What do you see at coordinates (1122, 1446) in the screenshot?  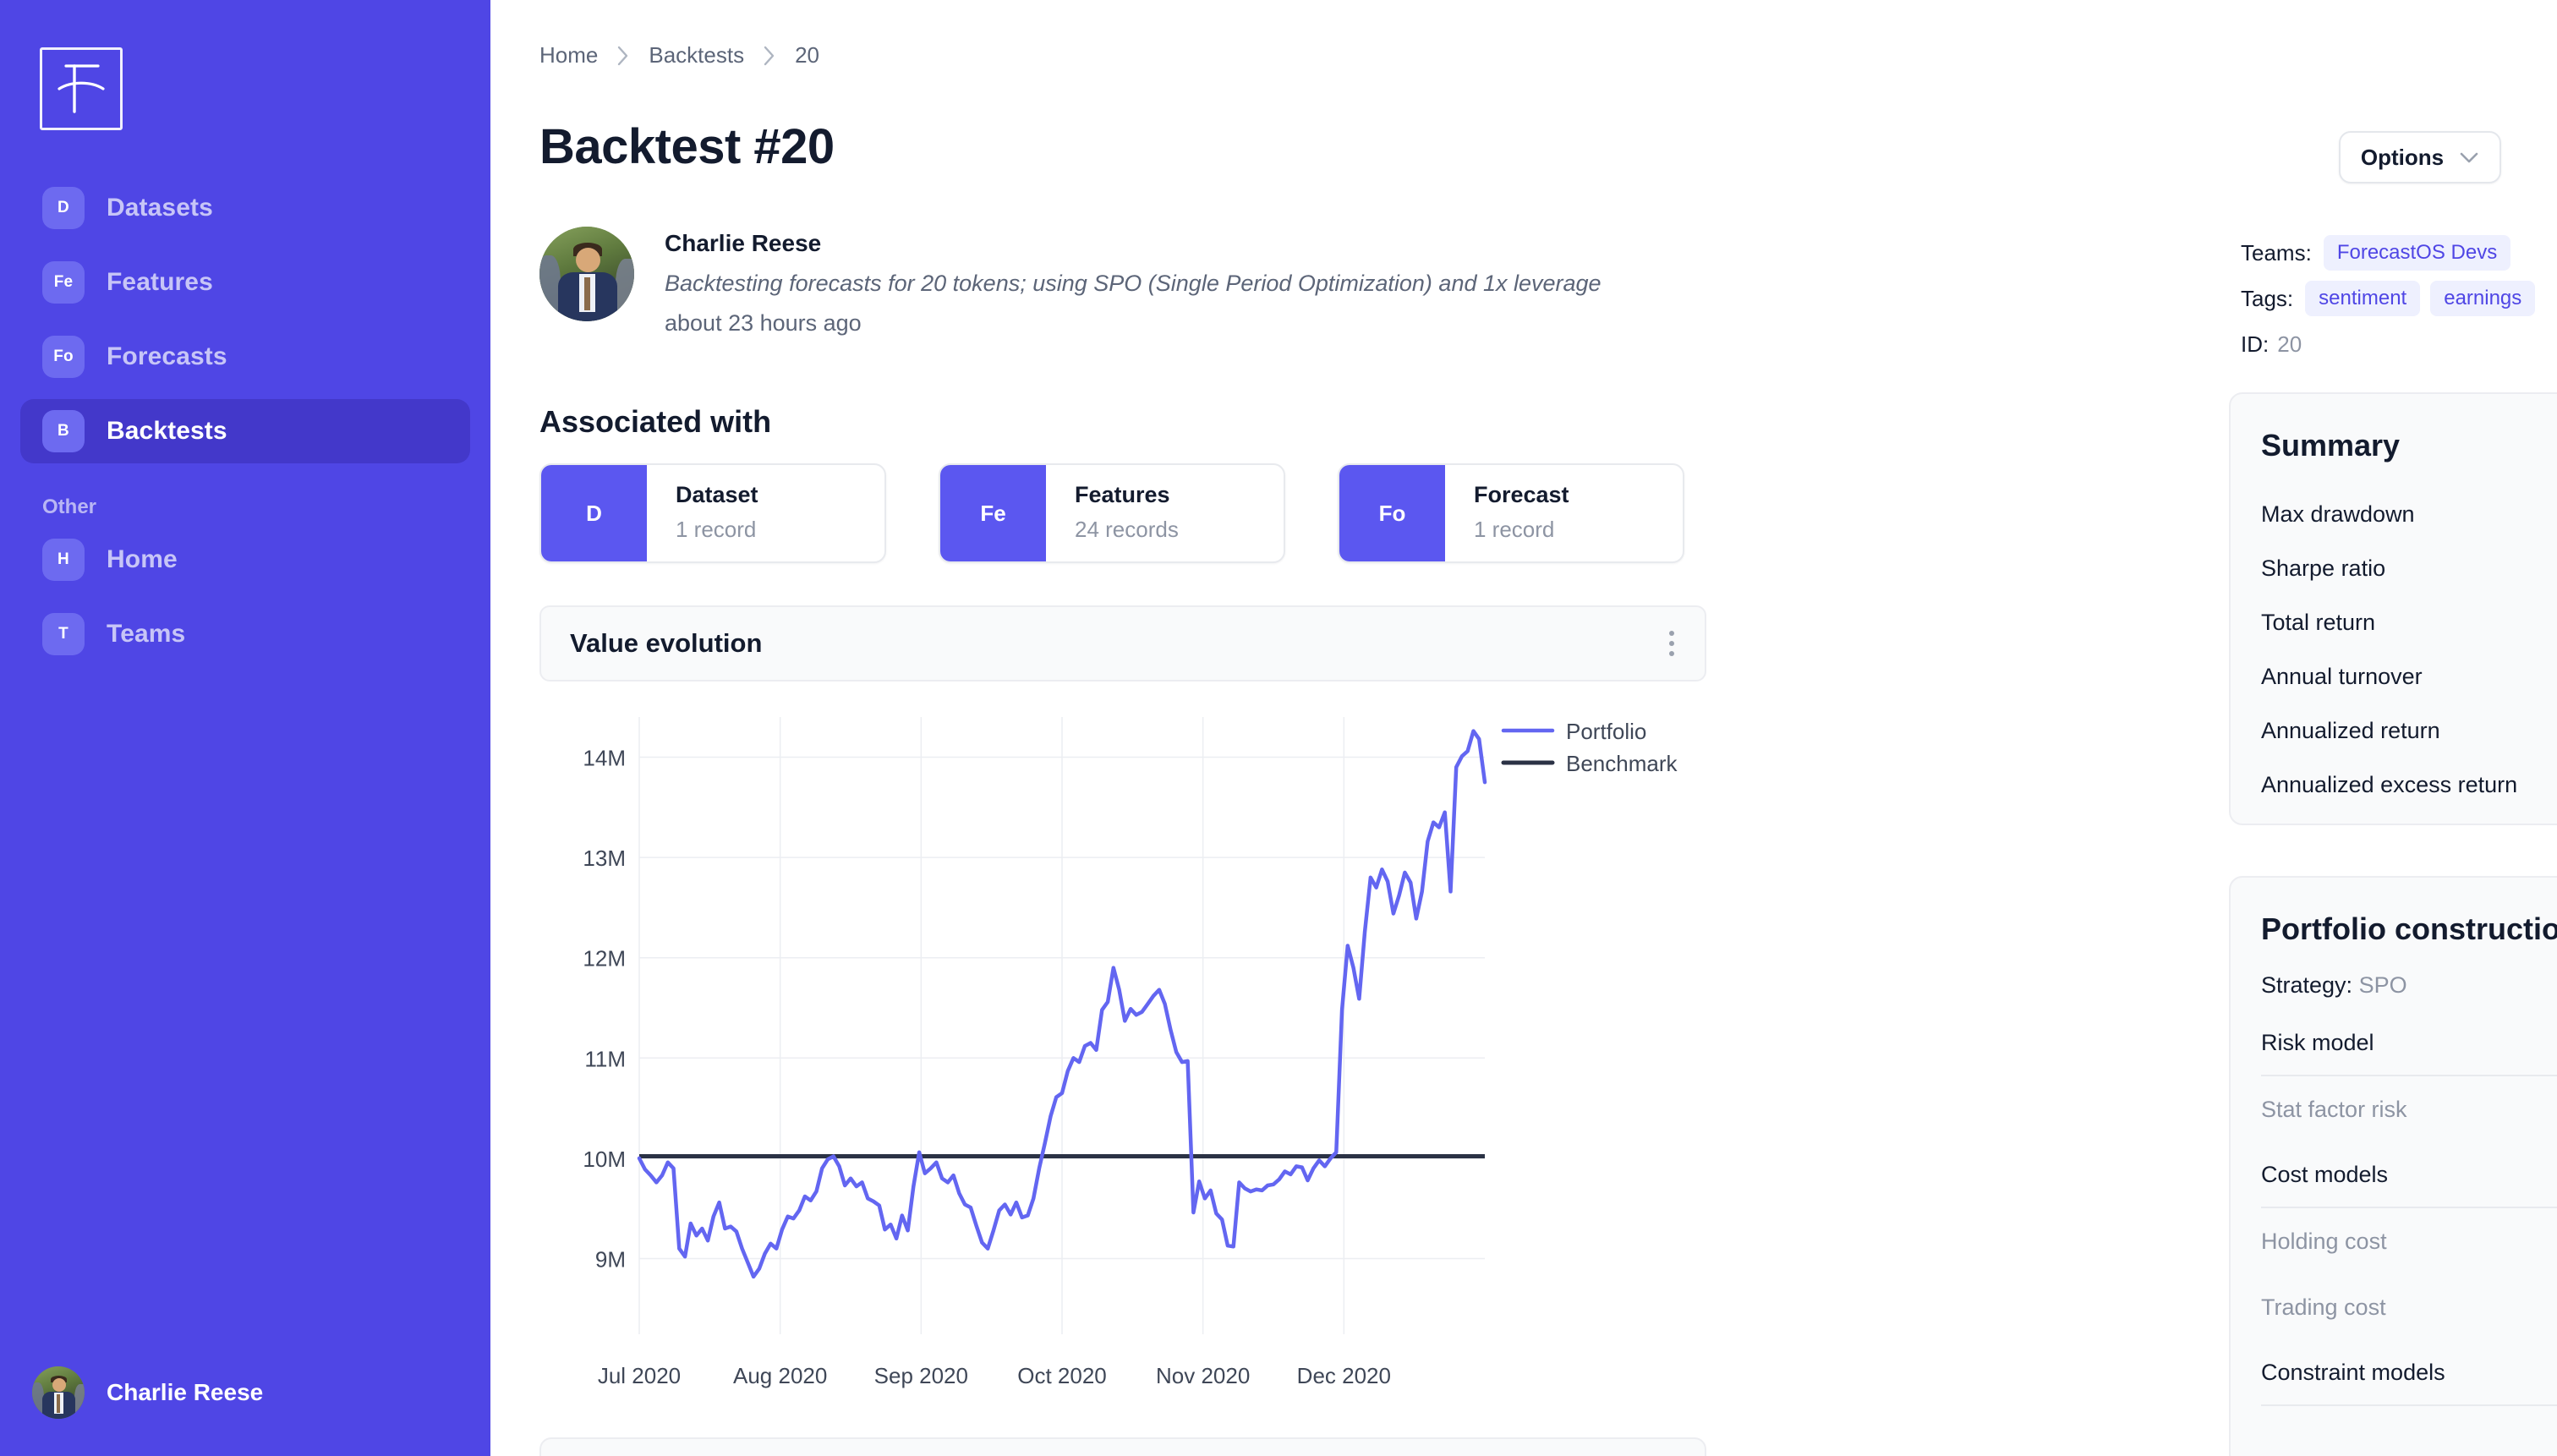 I see `next-card-peek` at bounding box center [1122, 1446].